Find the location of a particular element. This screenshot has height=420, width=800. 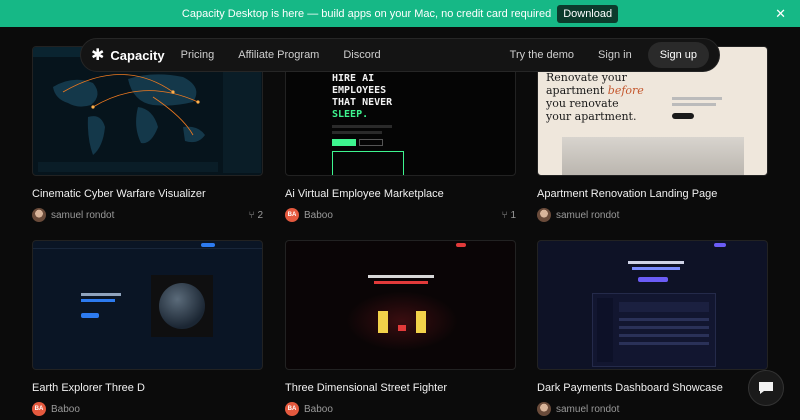

thumbnail-arena is located at coordinates (402, 321).